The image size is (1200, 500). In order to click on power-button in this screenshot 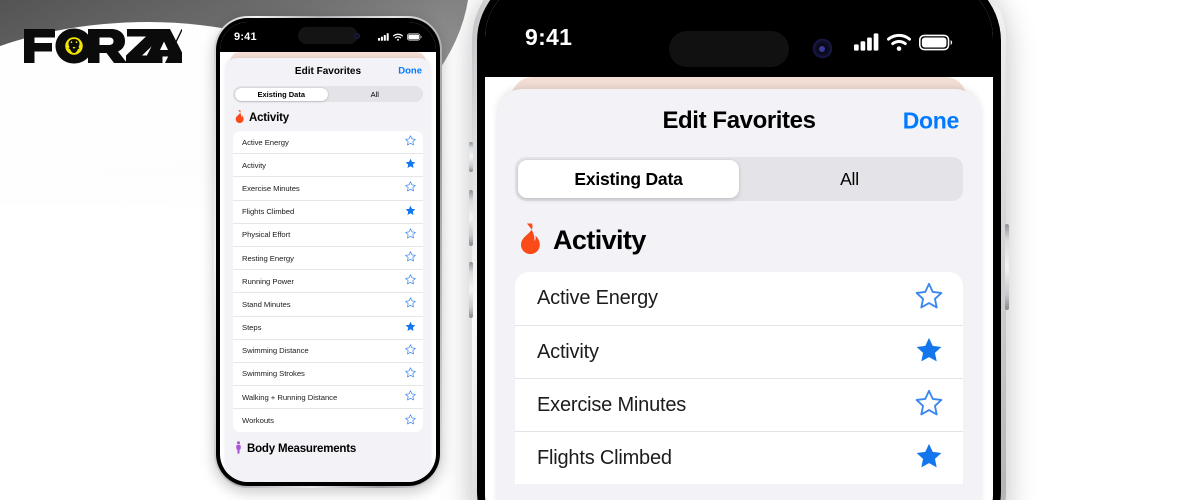, I will do `click(1007, 267)`.